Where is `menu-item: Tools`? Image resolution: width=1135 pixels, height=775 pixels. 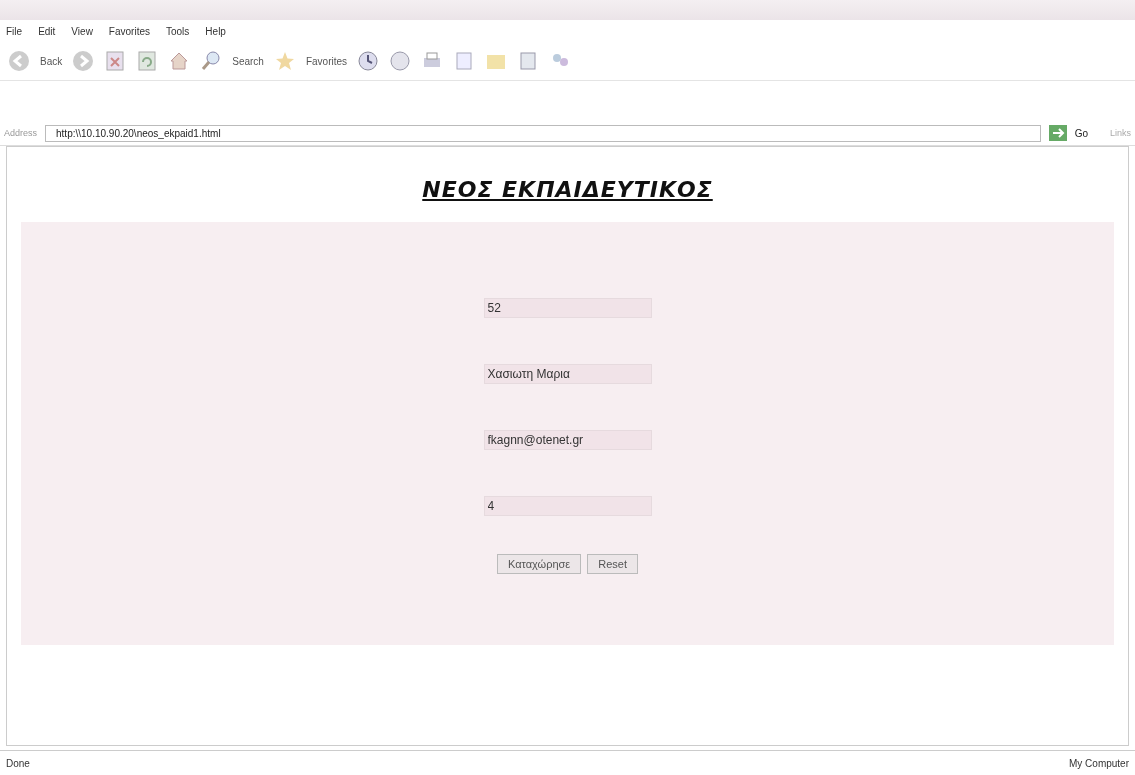
menu-item: Tools is located at coordinates (178, 31).